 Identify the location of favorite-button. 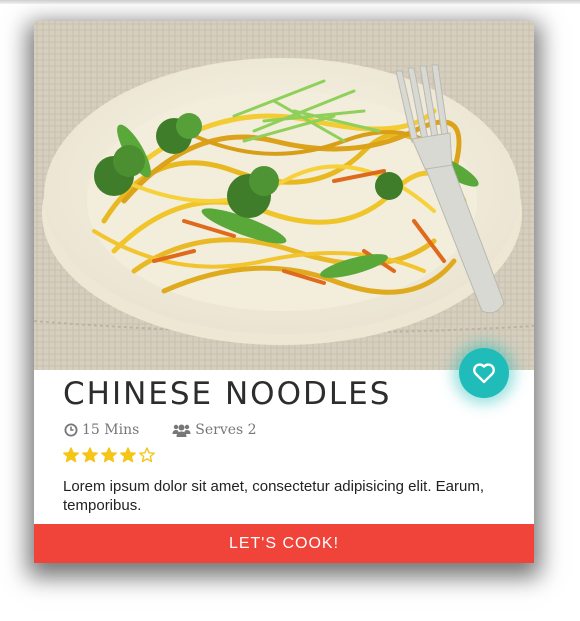
(484, 373).